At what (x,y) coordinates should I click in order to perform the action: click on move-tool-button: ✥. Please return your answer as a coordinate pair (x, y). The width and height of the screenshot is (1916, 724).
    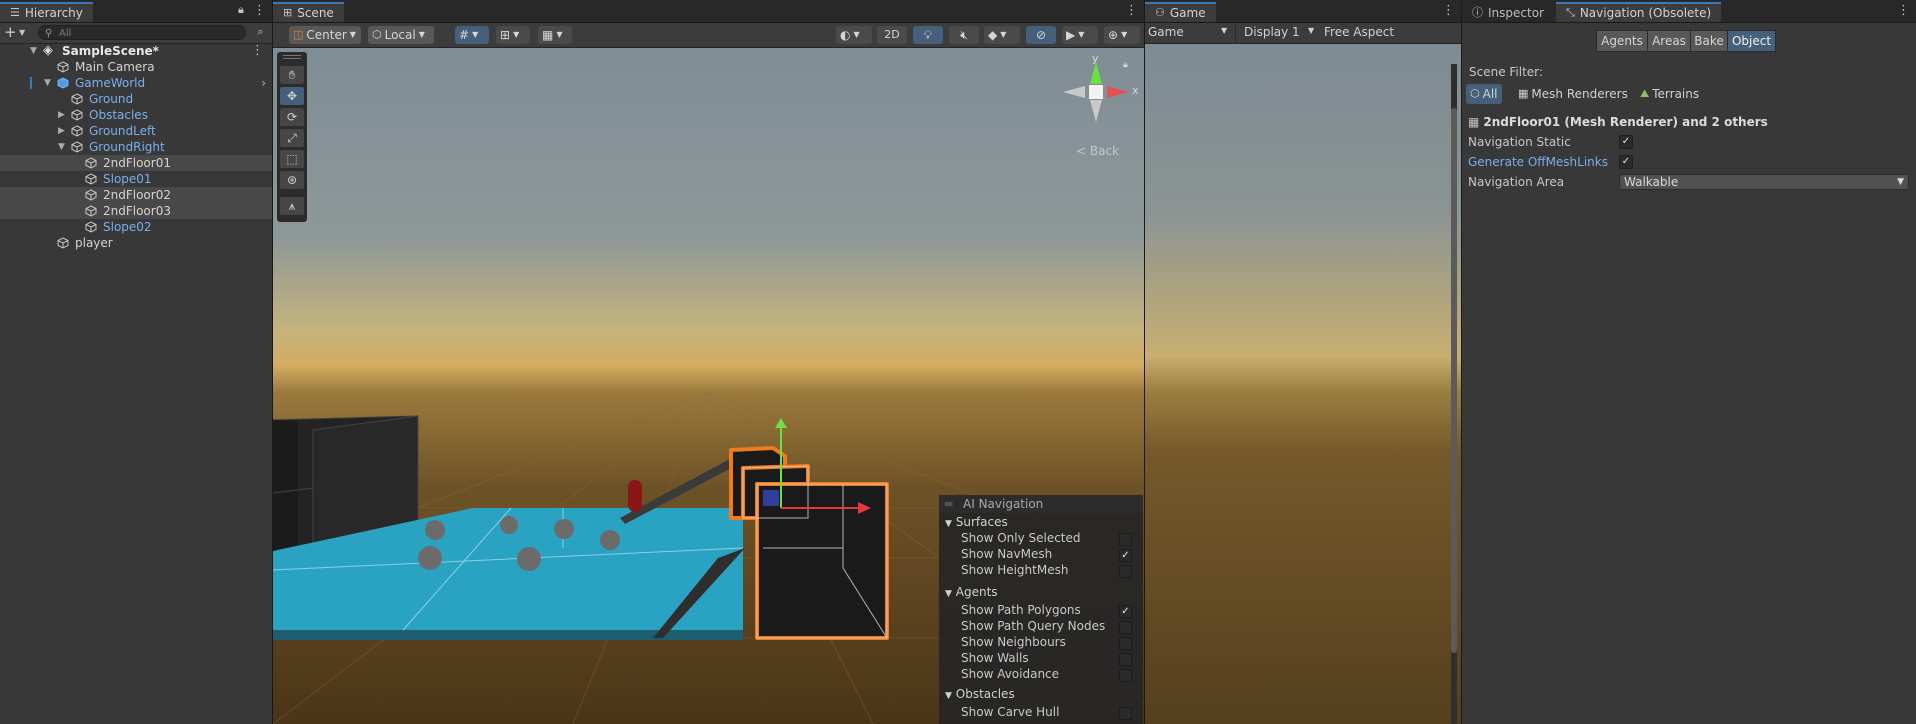
    Looking at the image, I should click on (292, 96).